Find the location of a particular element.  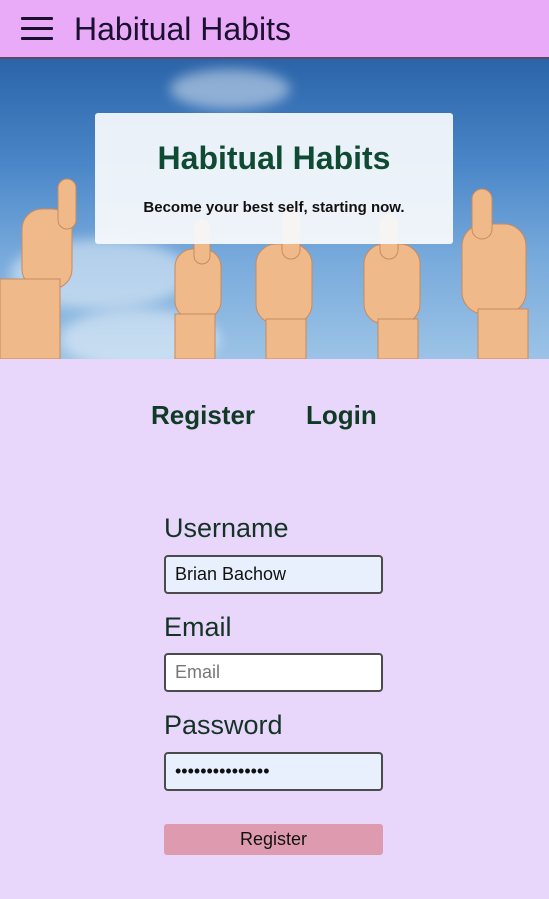

hero-title: Habitual Habits is located at coordinates (274, 158).